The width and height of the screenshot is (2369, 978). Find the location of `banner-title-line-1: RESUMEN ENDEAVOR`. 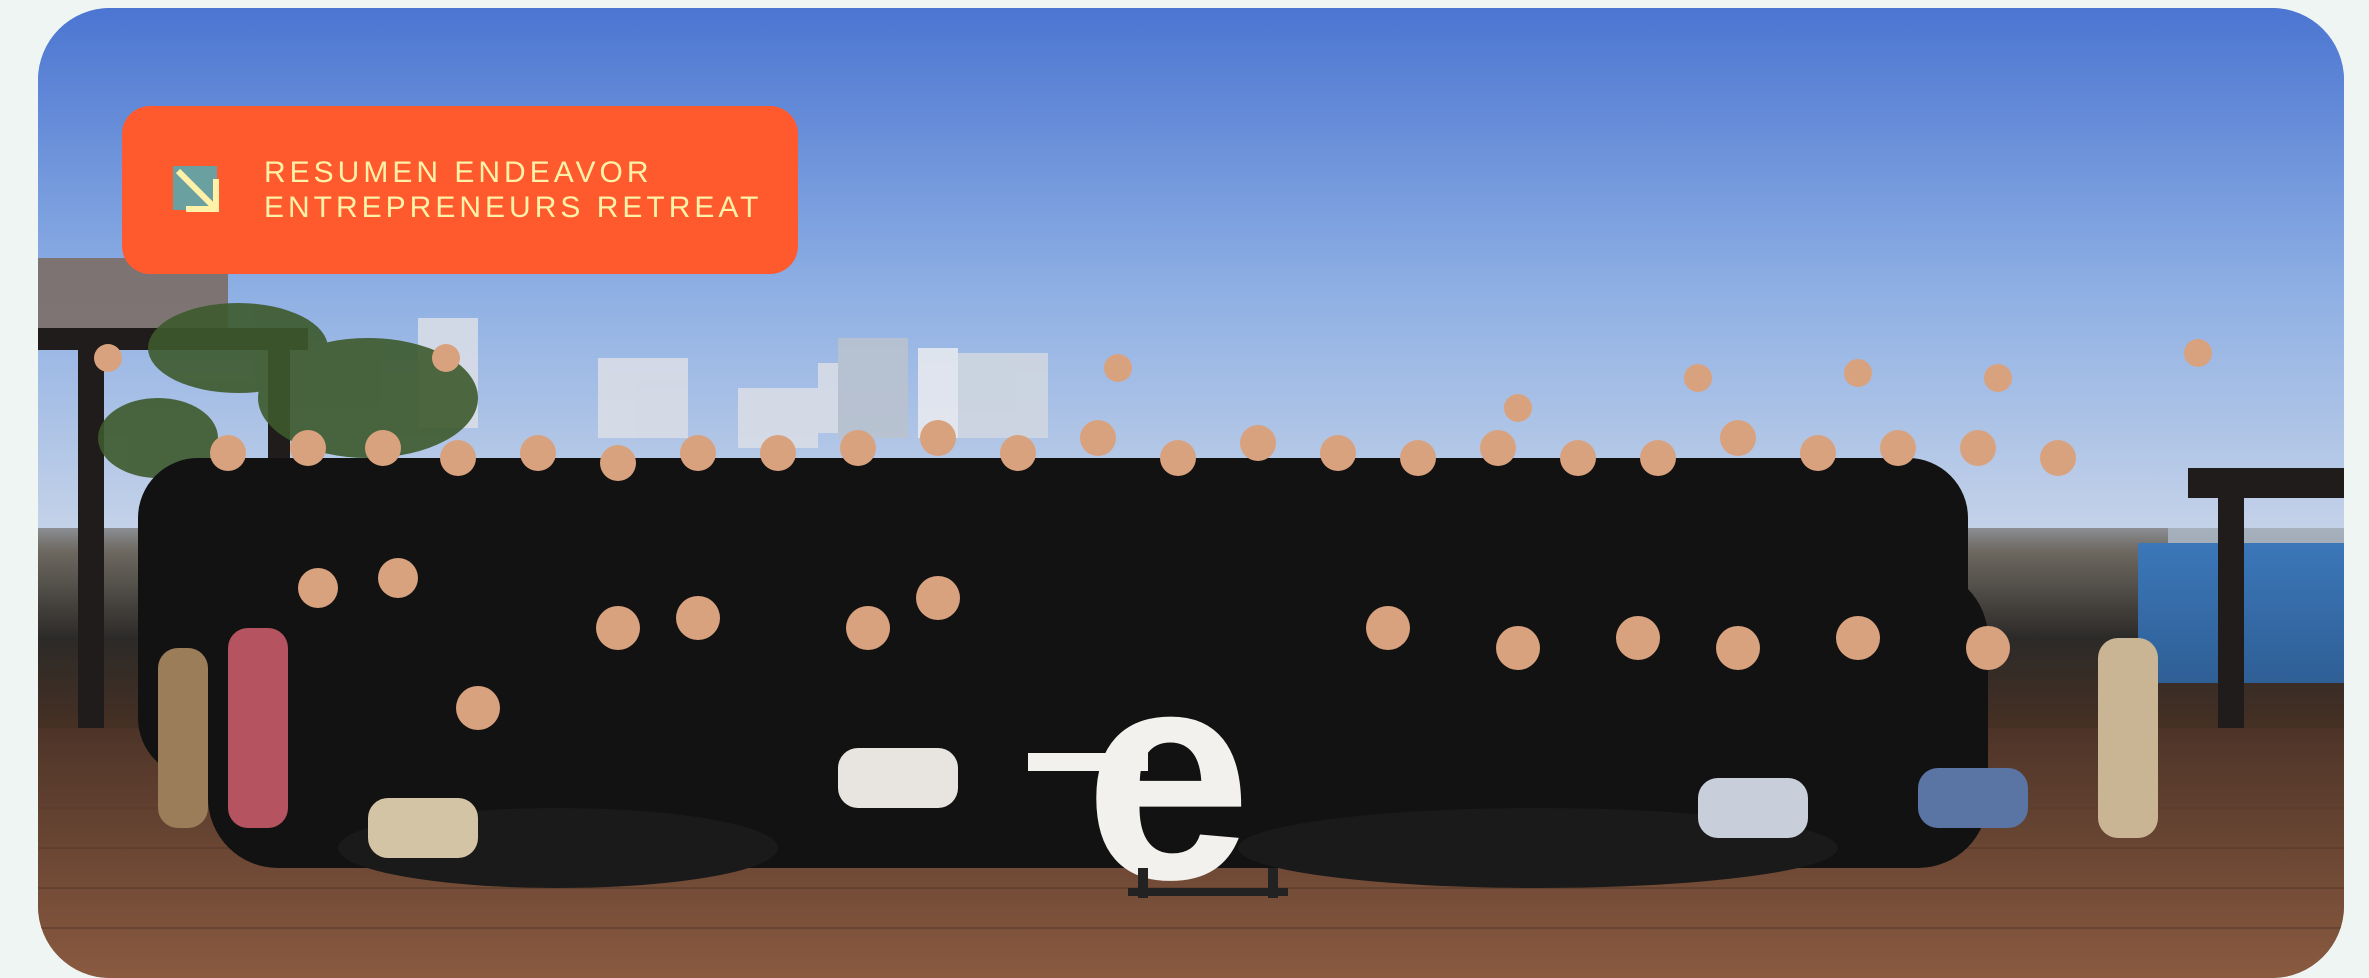

banner-title-line-1: RESUMEN ENDEAVOR is located at coordinates (458, 172).